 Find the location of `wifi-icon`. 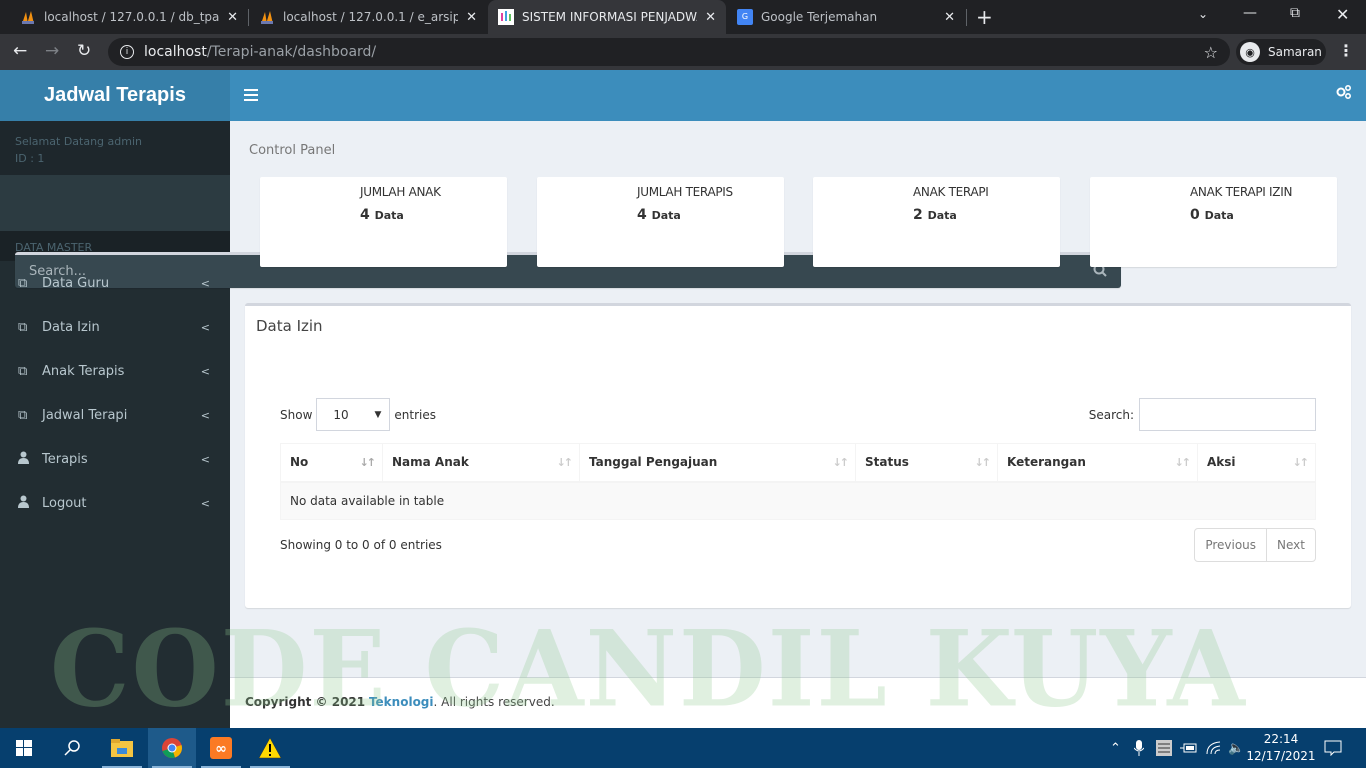

wifi-icon is located at coordinates (1214, 748).